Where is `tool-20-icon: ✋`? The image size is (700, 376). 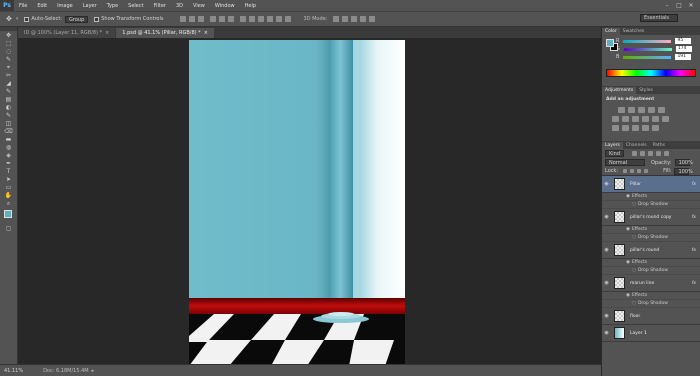 tool-20-icon: ✋ is located at coordinates (9, 195).